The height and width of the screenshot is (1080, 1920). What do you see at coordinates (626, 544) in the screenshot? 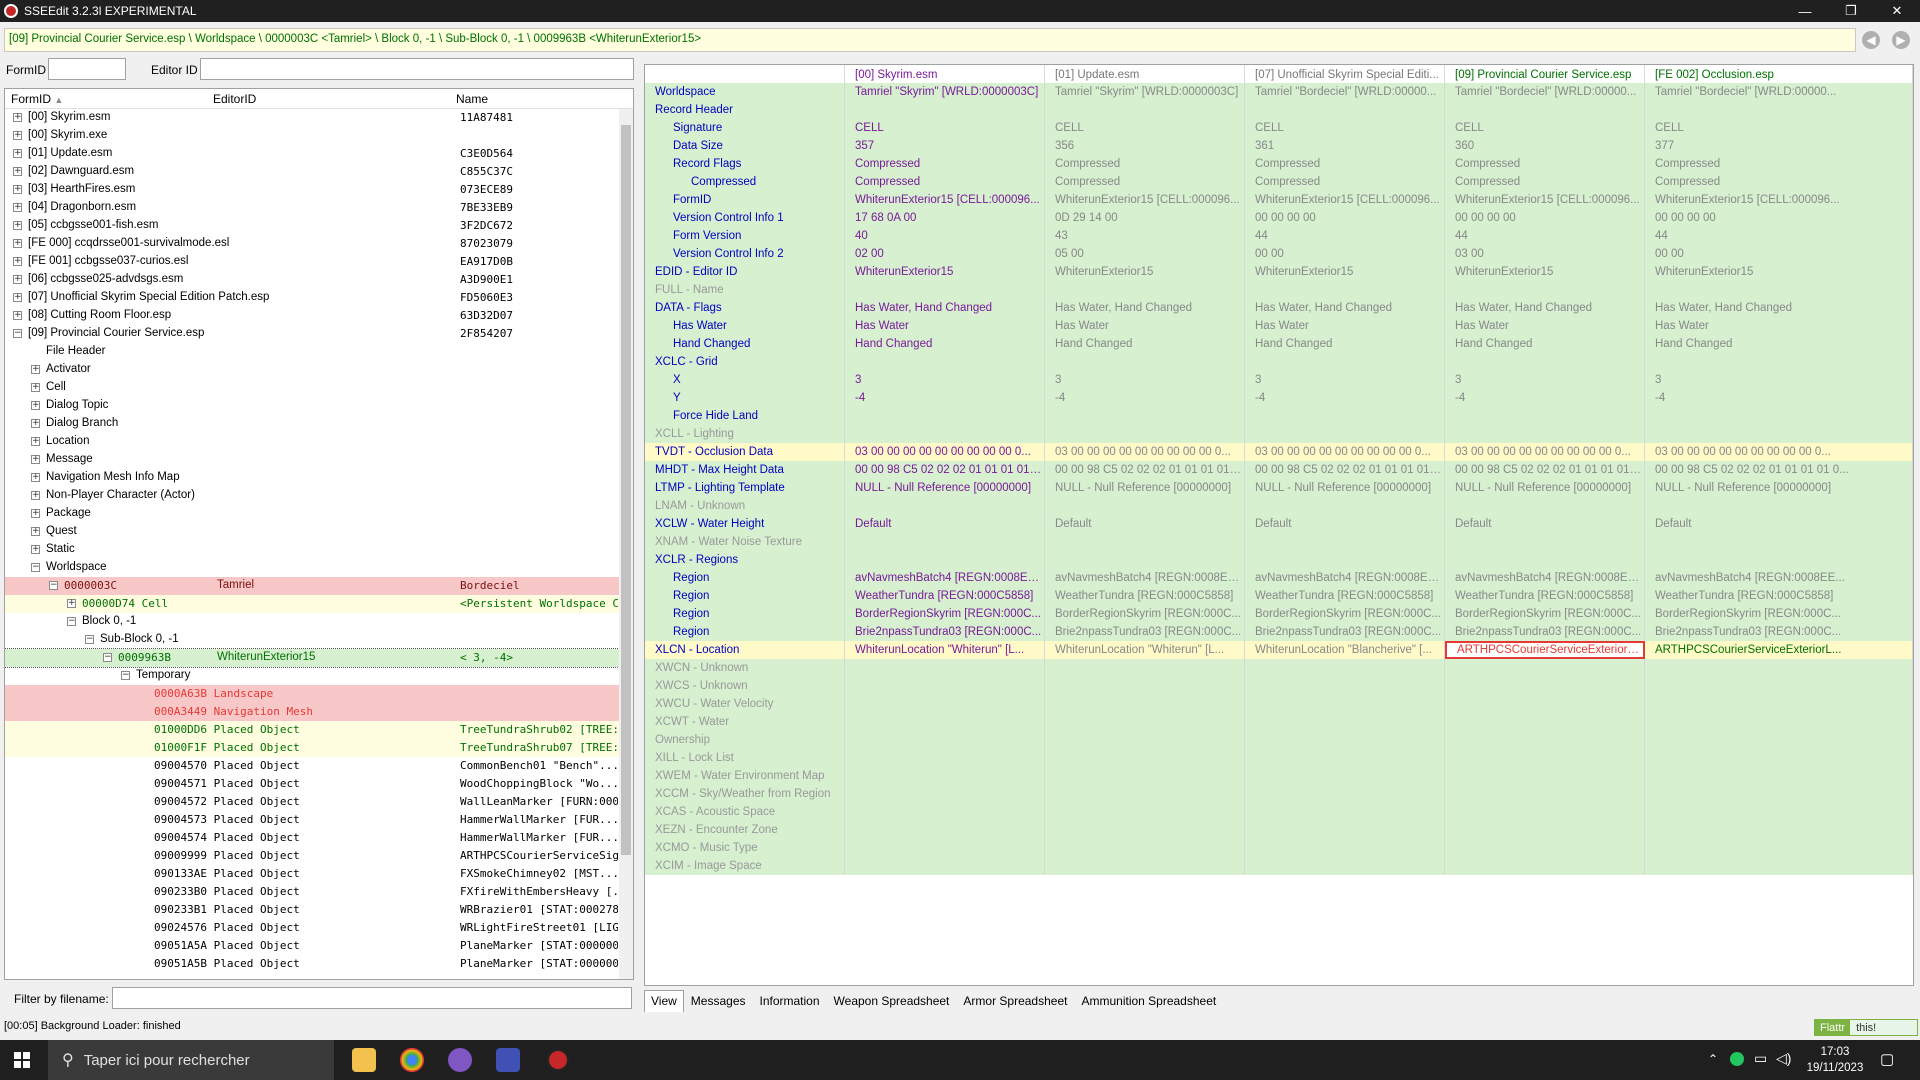
I see `tree-scrollbar` at bounding box center [626, 544].